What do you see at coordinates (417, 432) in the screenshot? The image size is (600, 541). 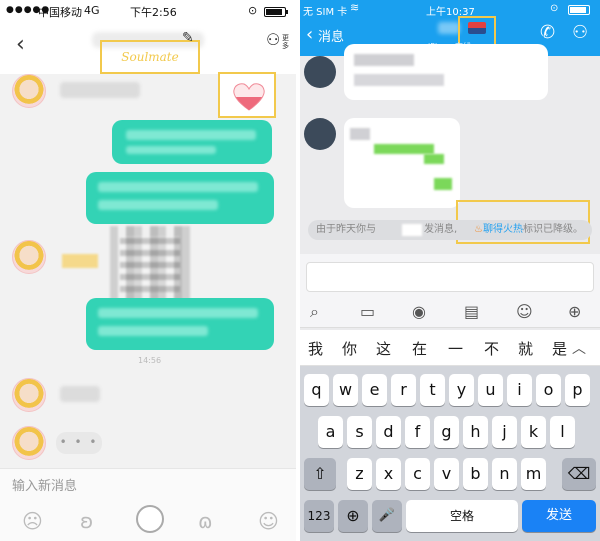 I see `key: f` at bounding box center [417, 432].